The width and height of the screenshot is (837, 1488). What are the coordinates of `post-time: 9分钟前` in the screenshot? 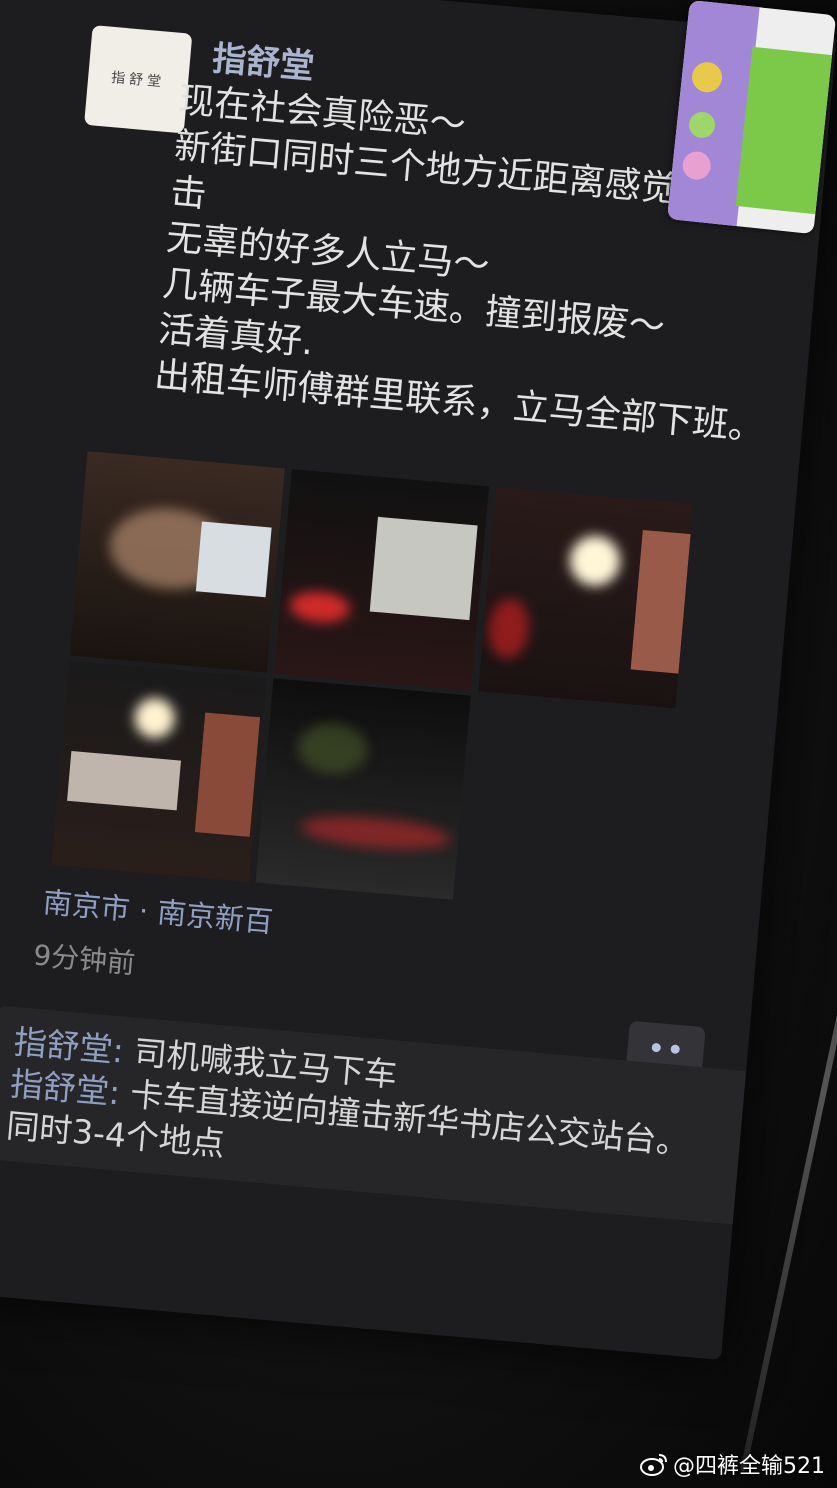 It's located at (84, 959).